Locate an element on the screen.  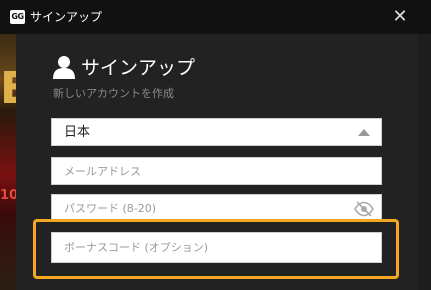
user-icon is located at coordinates (64, 67).